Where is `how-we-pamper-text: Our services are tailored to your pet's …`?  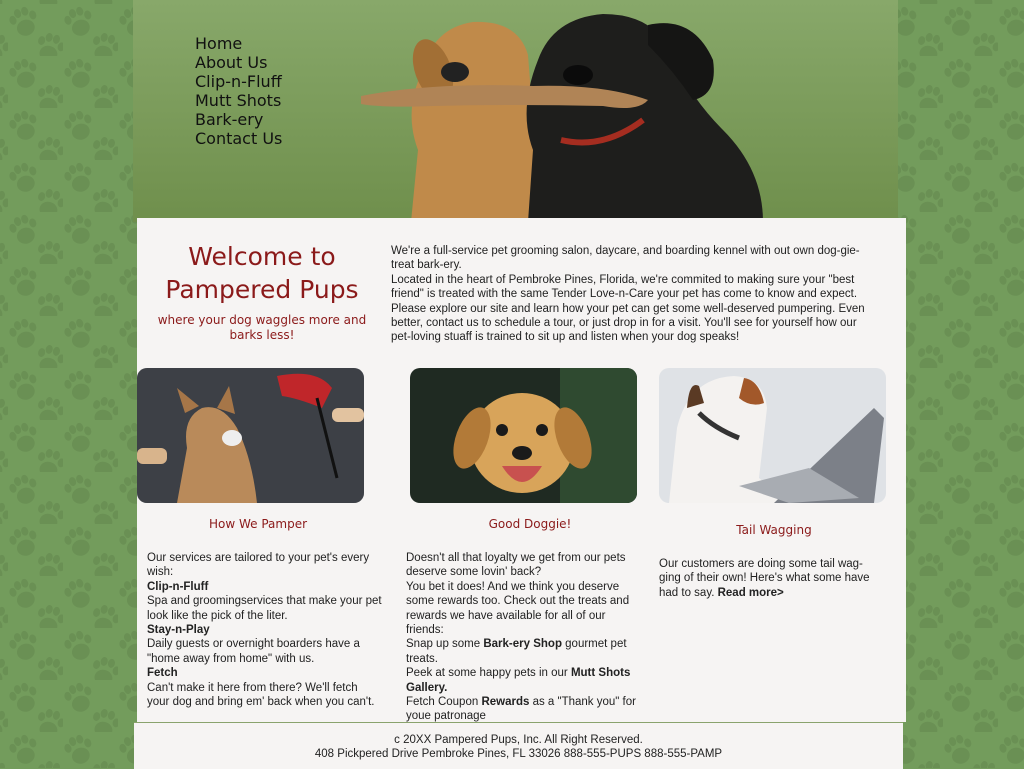
how-we-pamper-text: Our services are tailored to your pet's … is located at coordinates (264, 630).